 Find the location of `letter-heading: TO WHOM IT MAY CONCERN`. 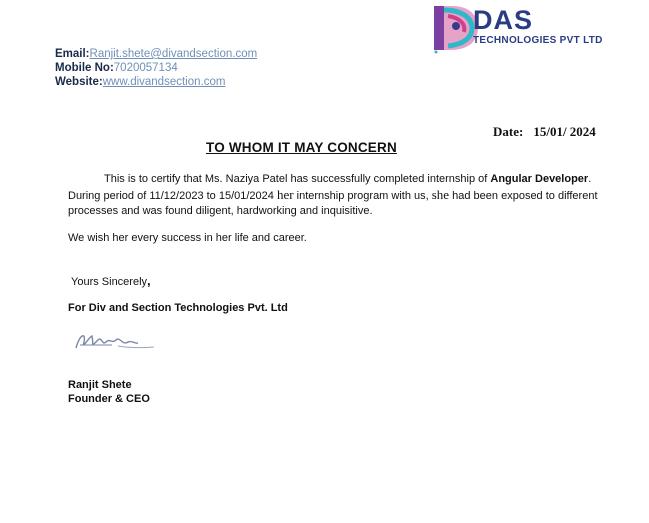

letter-heading: TO WHOM IT MAY CONCERN is located at coordinates (301, 147).